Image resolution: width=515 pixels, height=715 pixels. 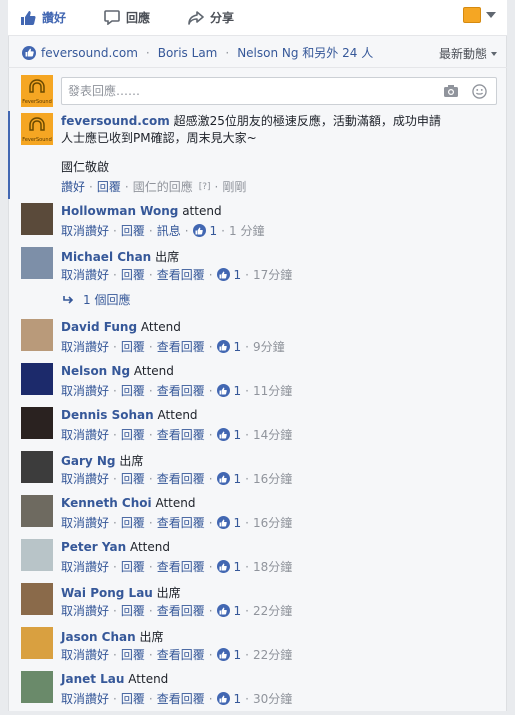 I want to click on commenter-name: Kenneth Choi, so click(x=106, y=503).